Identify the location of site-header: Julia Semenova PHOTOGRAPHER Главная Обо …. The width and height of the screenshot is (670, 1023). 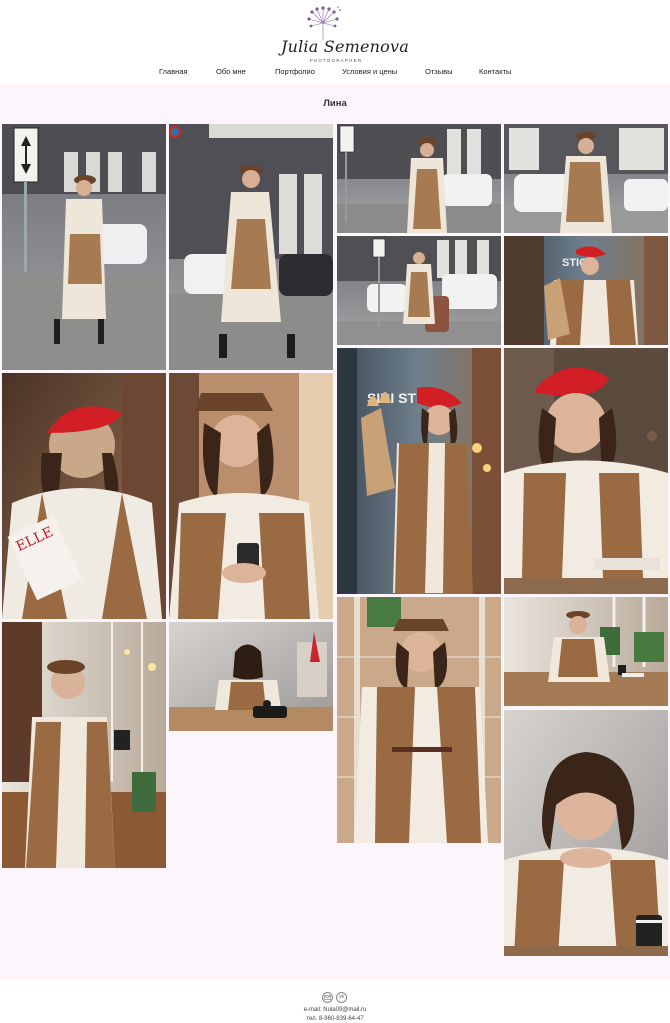
(335, 42).